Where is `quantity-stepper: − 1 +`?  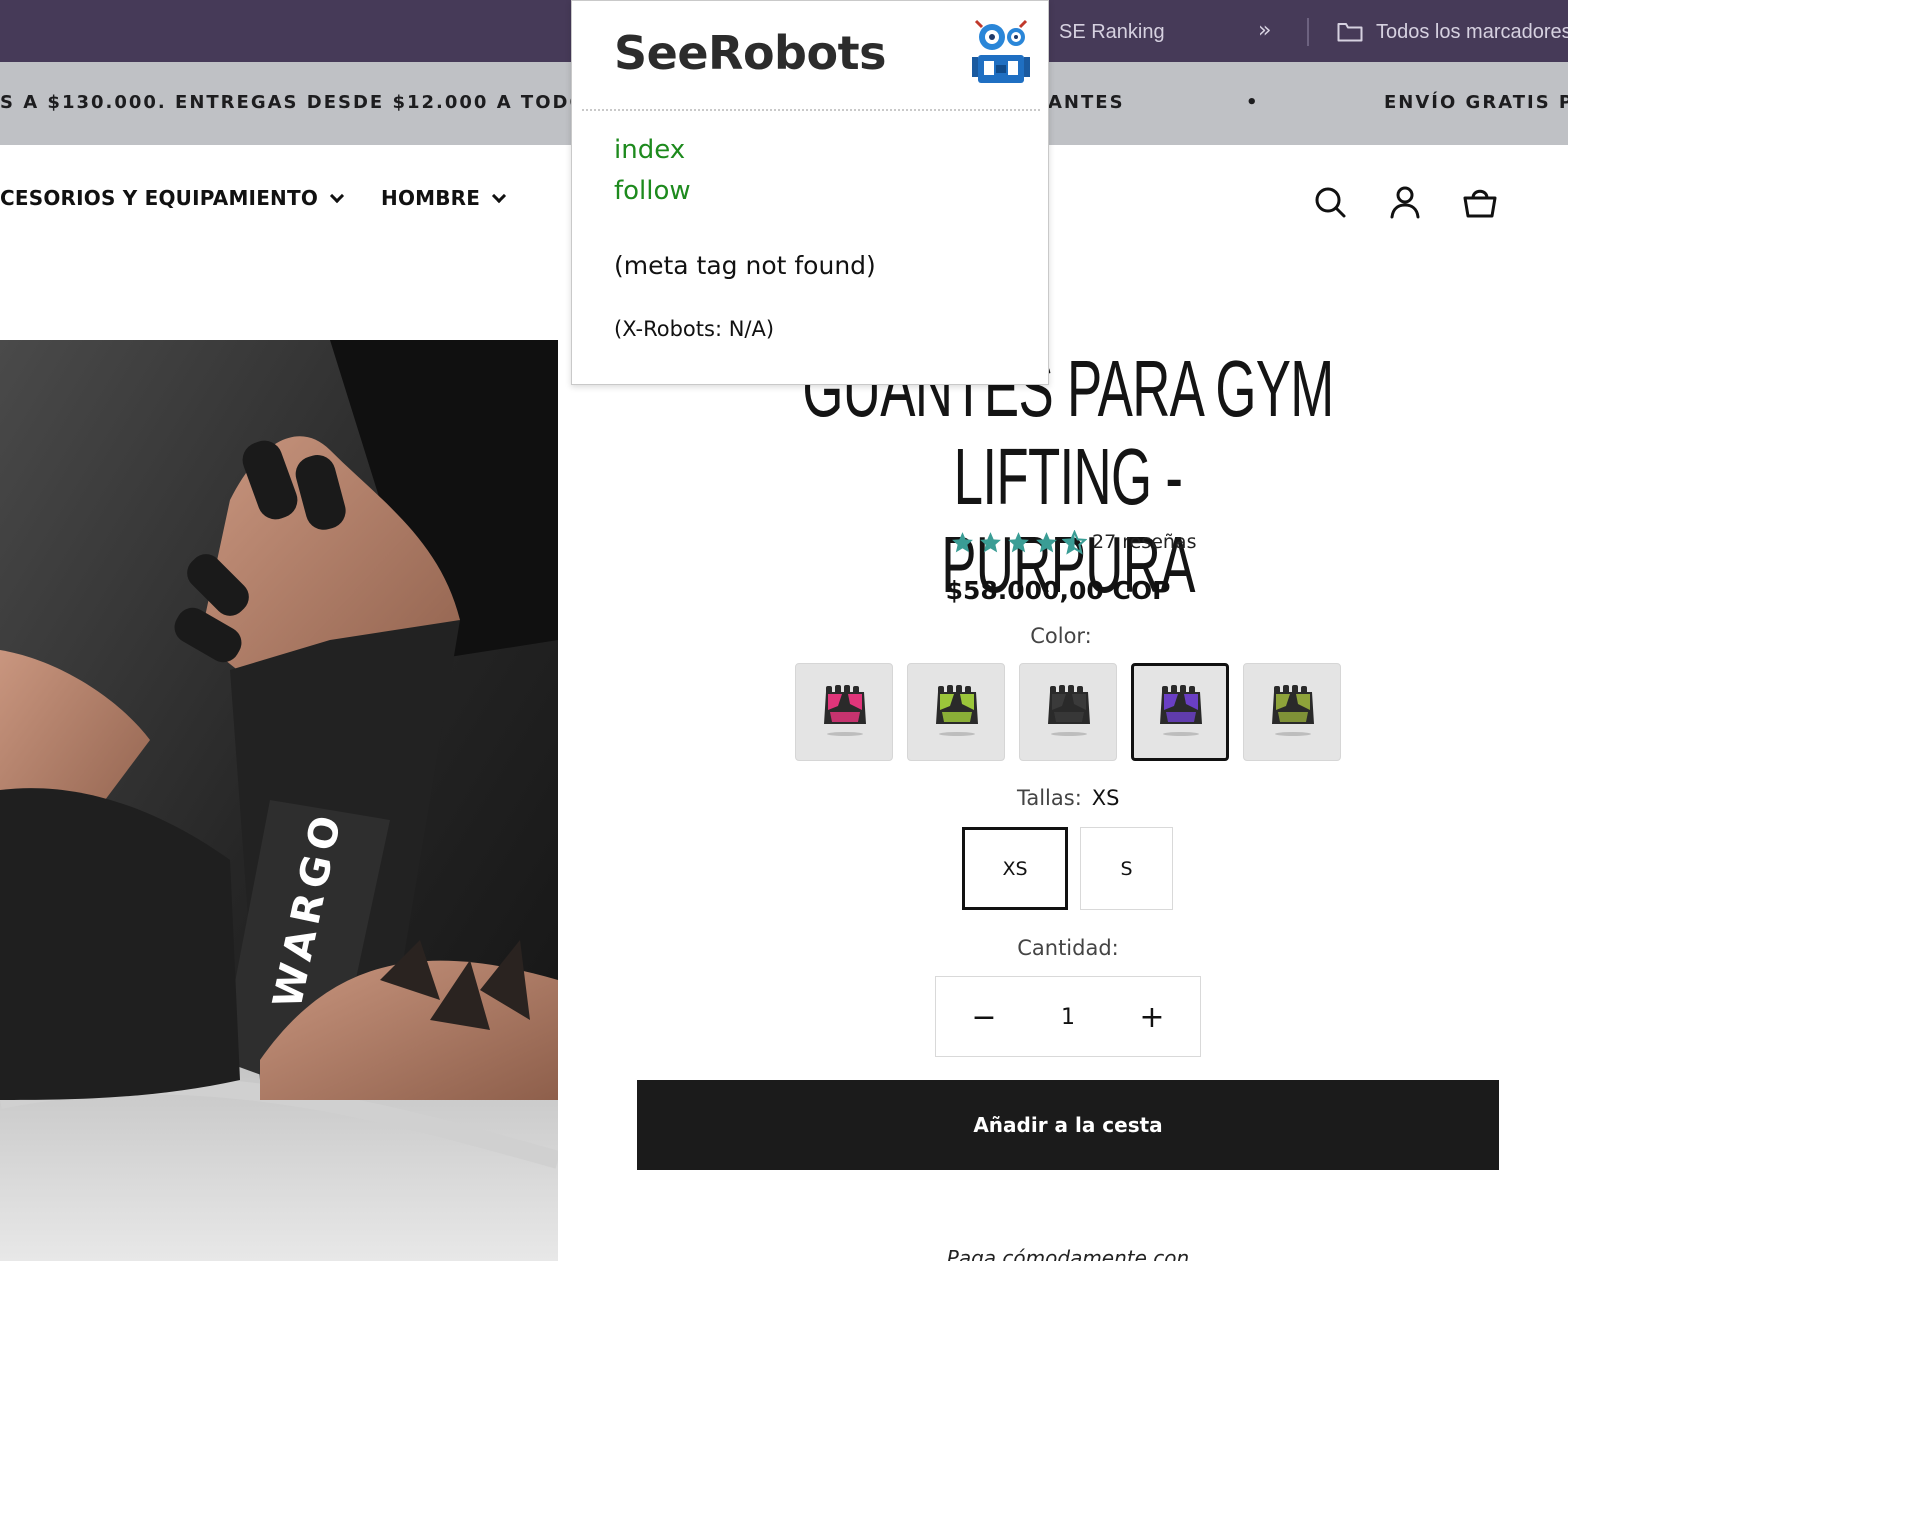 quantity-stepper: − 1 + is located at coordinates (1068, 1016).